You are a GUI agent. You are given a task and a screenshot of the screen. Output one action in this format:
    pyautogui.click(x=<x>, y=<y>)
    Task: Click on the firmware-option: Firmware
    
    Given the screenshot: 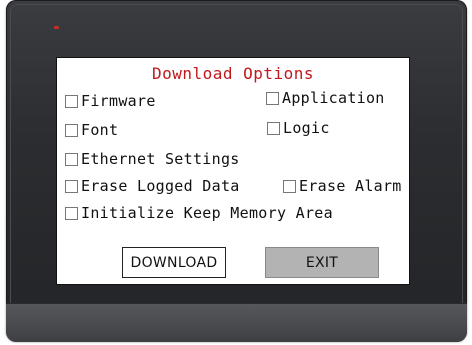 What is the action you would take?
    pyautogui.click(x=110, y=101)
    